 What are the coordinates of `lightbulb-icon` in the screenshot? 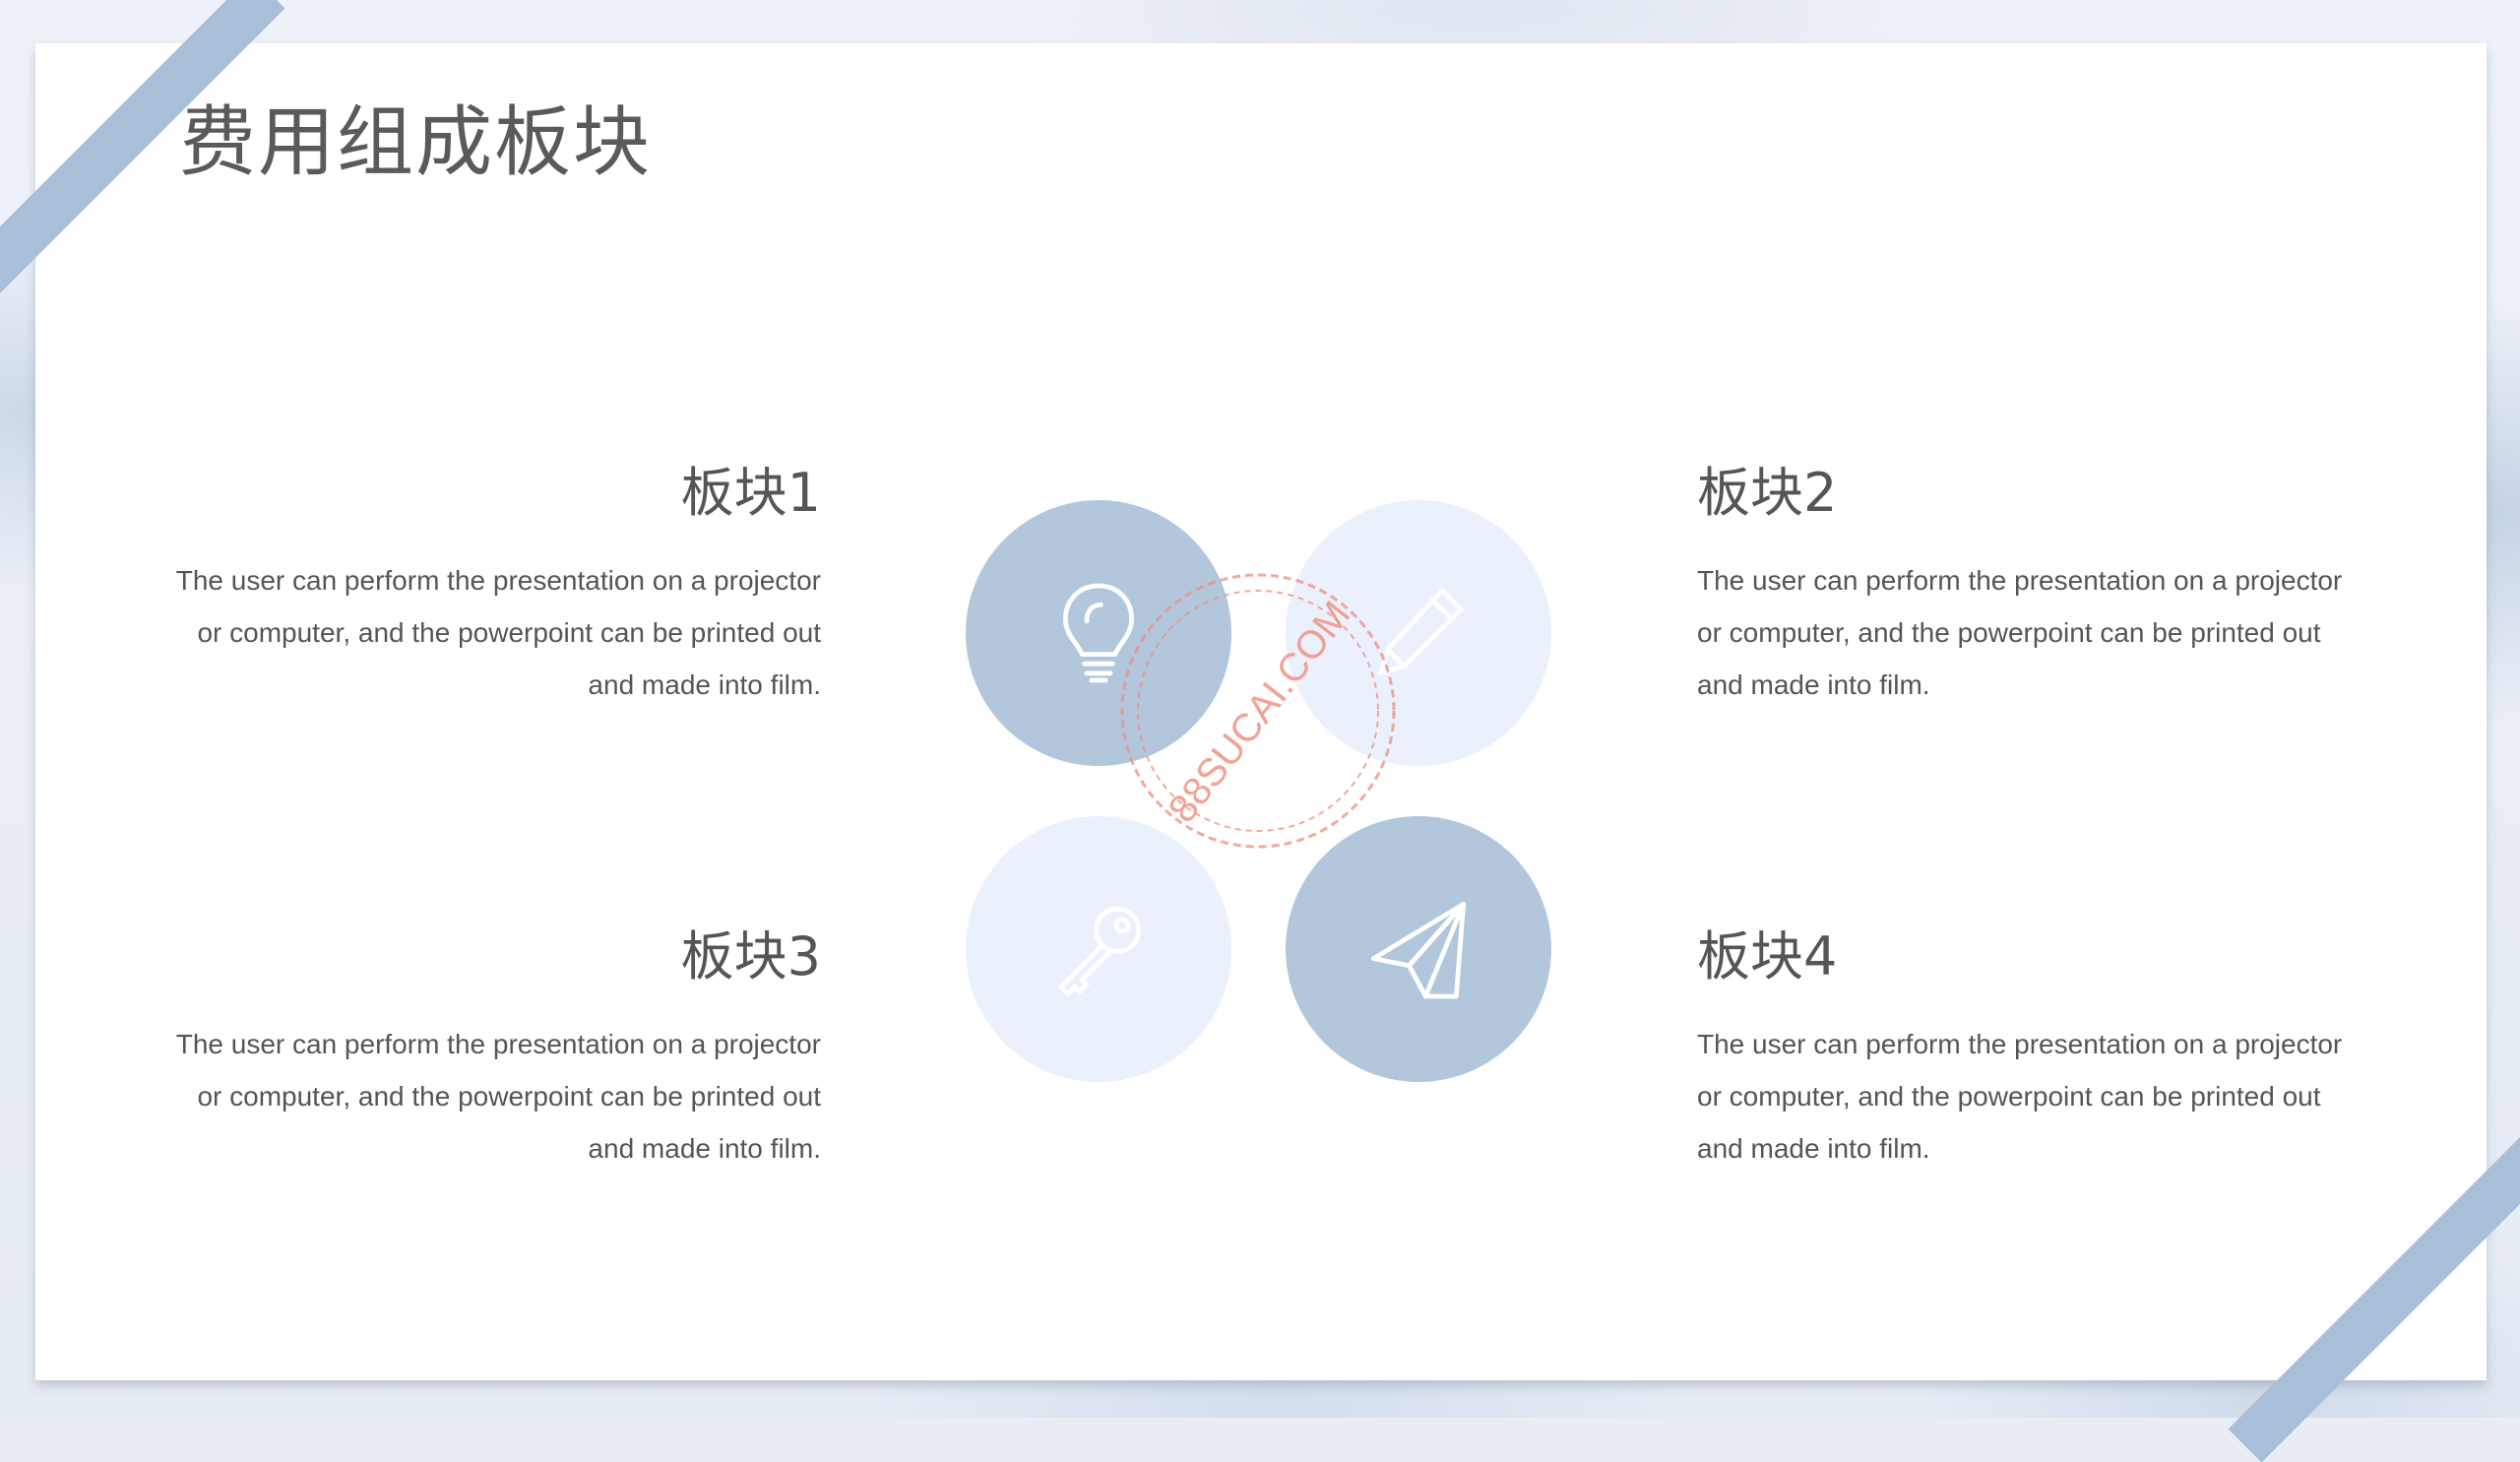 It's located at (1098, 633).